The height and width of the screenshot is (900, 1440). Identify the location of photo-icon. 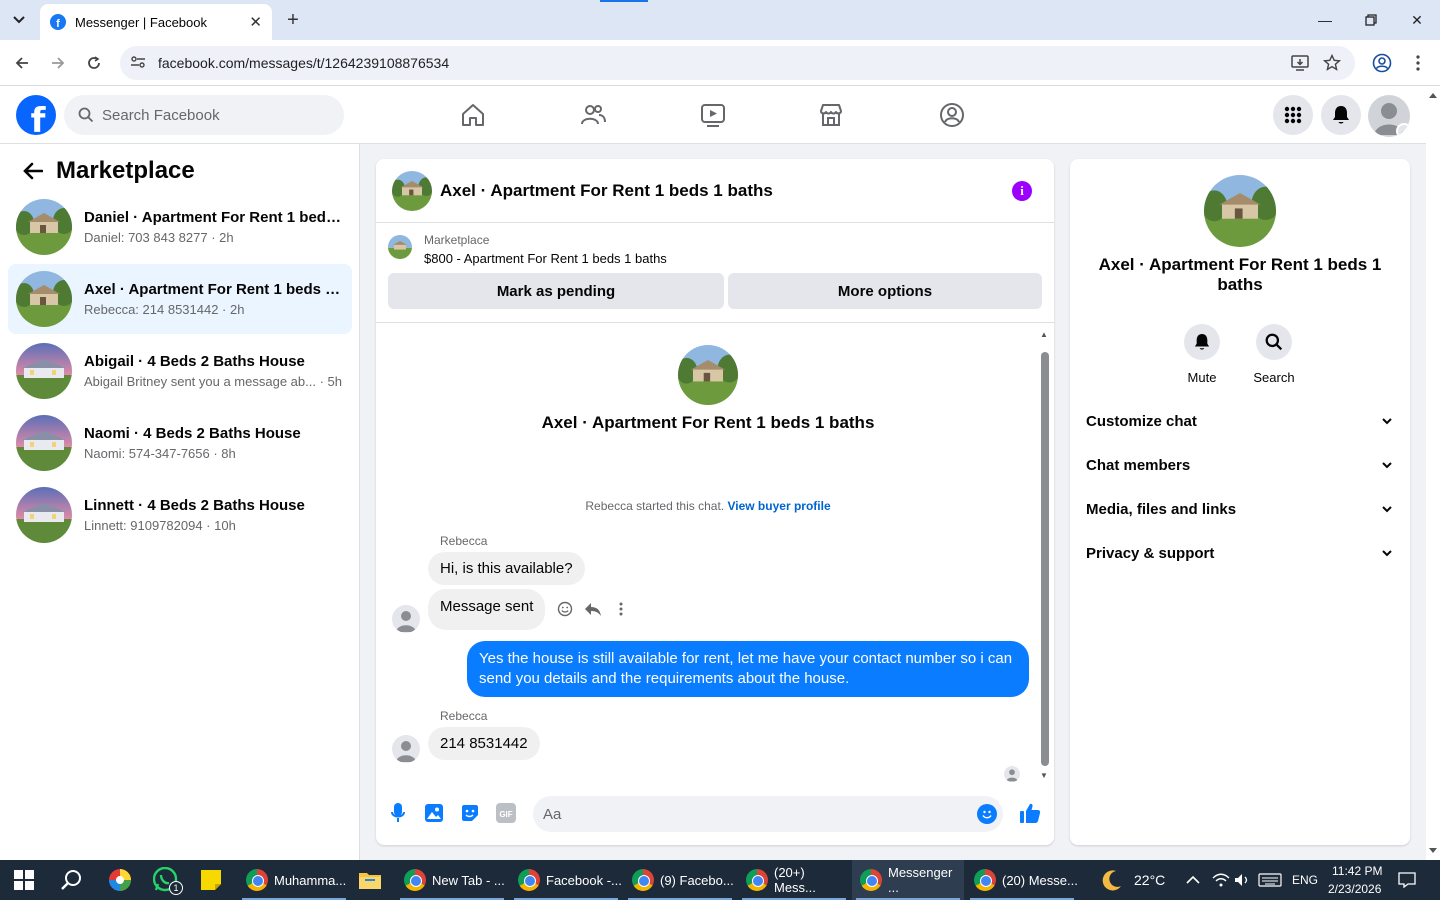
(434, 813).